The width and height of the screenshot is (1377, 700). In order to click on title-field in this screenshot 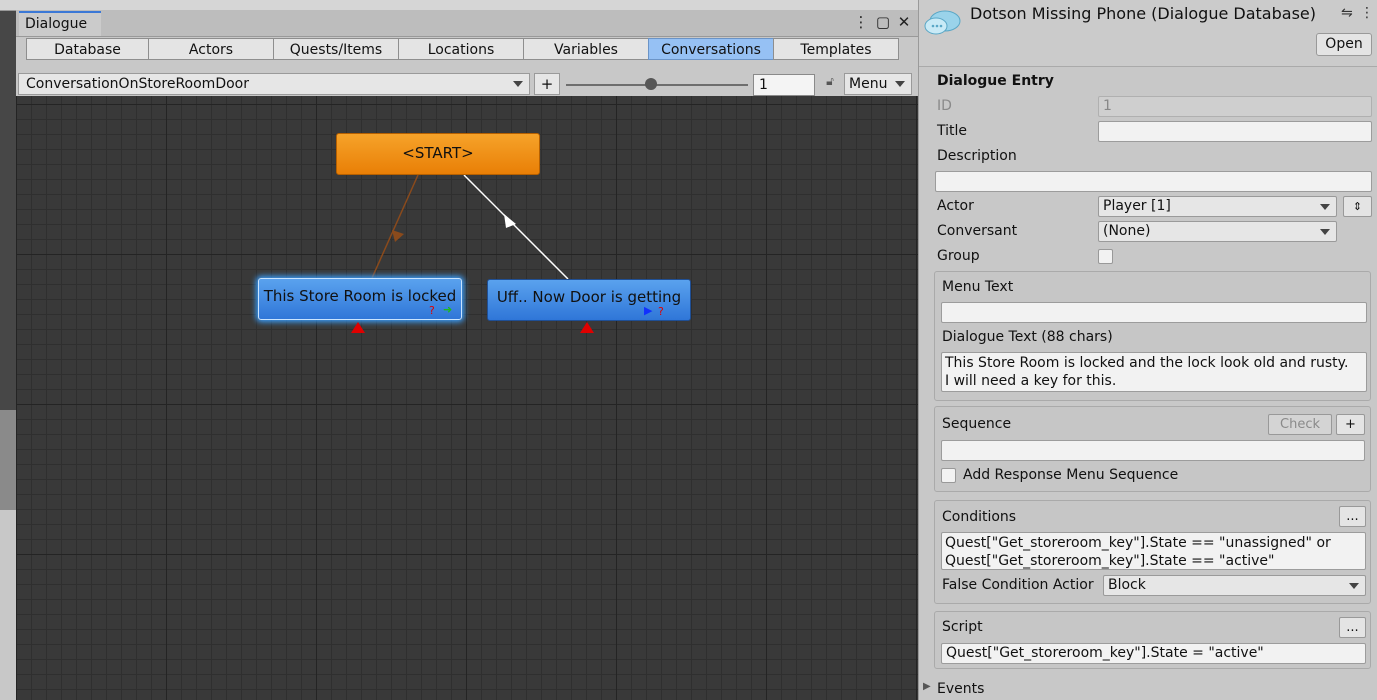, I will do `click(1235, 131)`.